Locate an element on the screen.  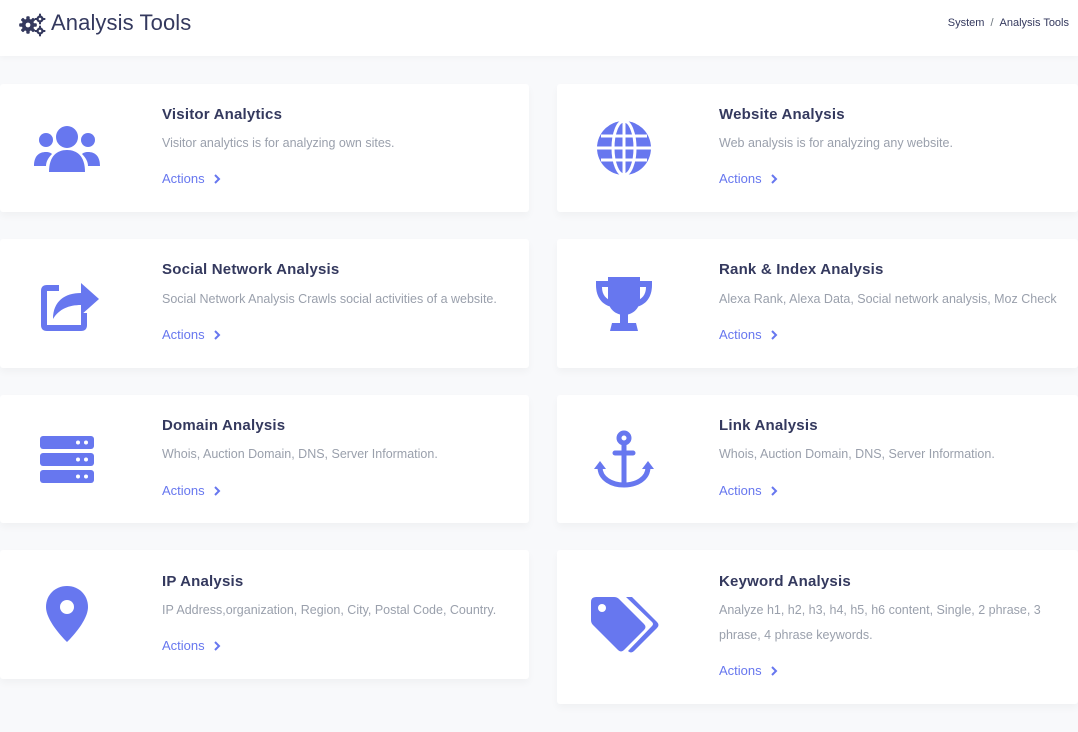
share-square-icon is located at coordinates (67, 303).